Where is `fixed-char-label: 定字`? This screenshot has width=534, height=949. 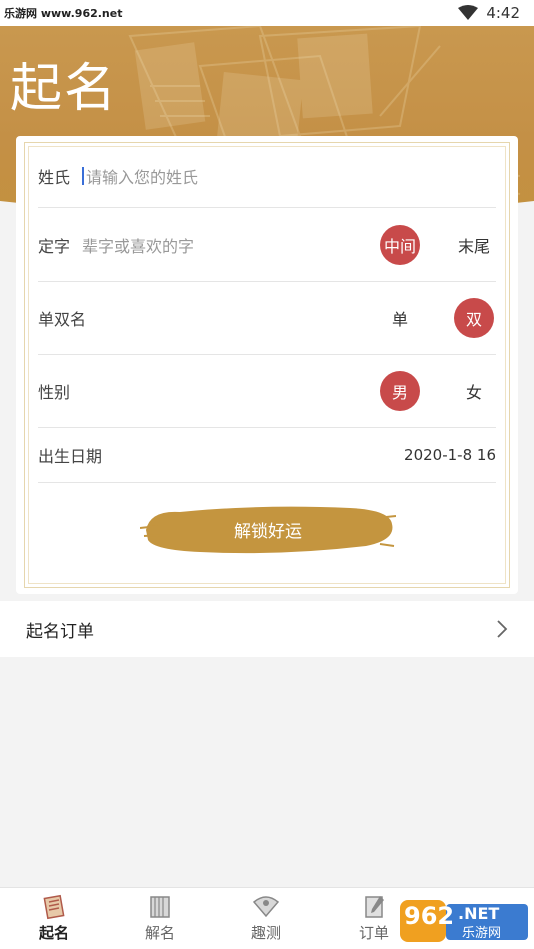
fixed-char-label: 定字 is located at coordinates (54, 246).